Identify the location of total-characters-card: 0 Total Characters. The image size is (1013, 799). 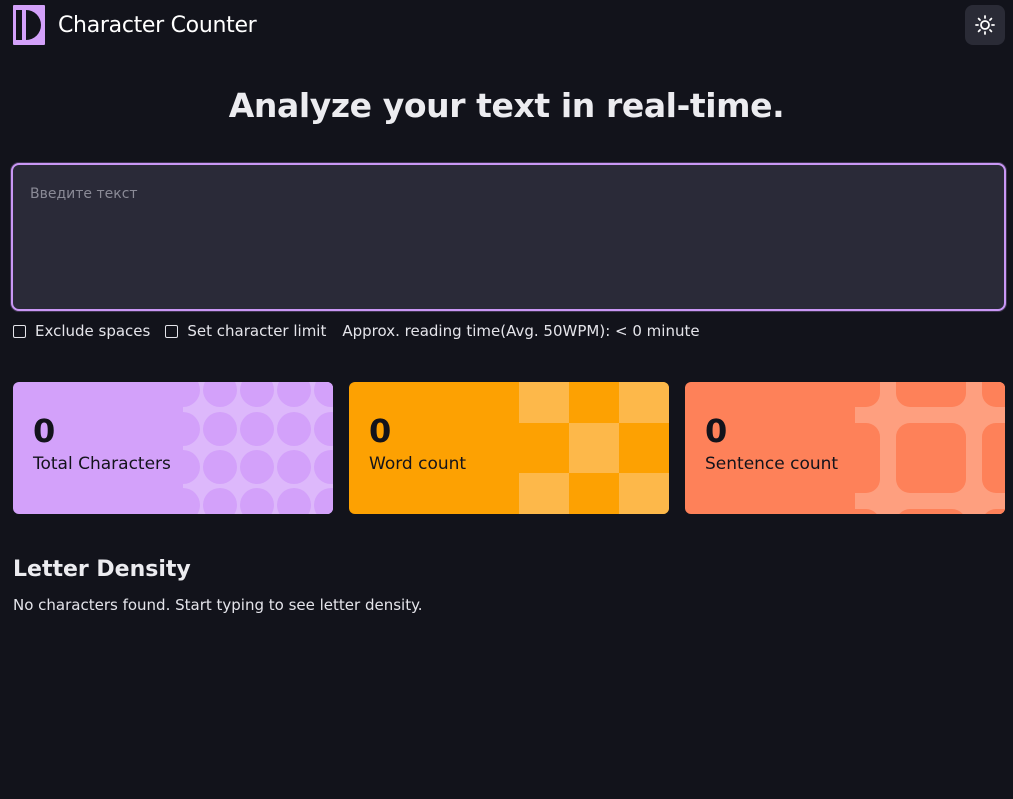
(173, 448).